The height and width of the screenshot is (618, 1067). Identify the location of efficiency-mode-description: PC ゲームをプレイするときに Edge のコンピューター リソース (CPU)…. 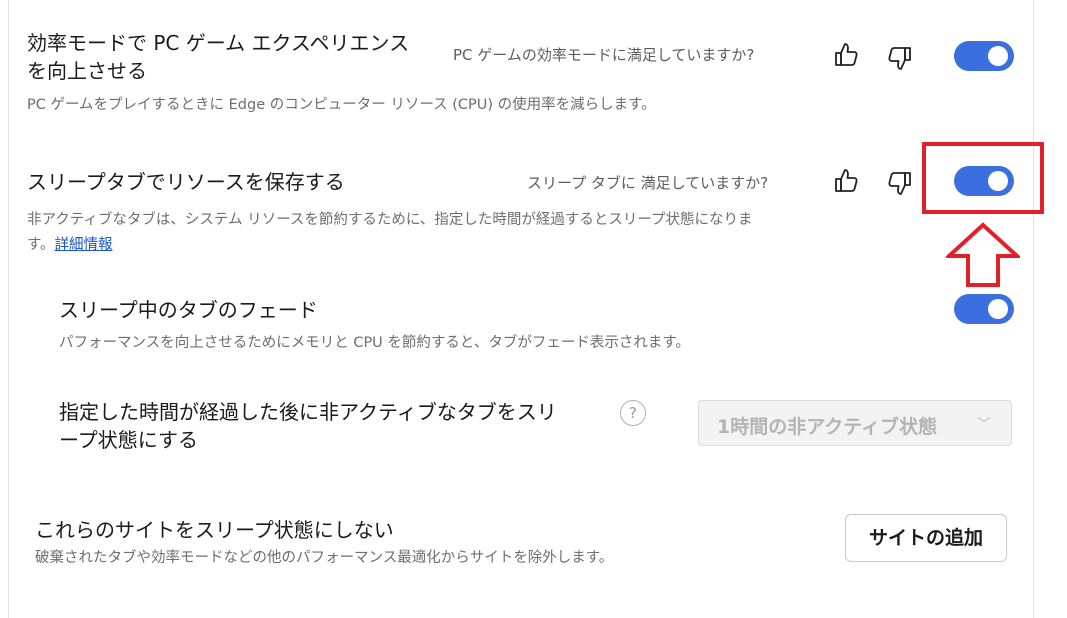
(341, 105).